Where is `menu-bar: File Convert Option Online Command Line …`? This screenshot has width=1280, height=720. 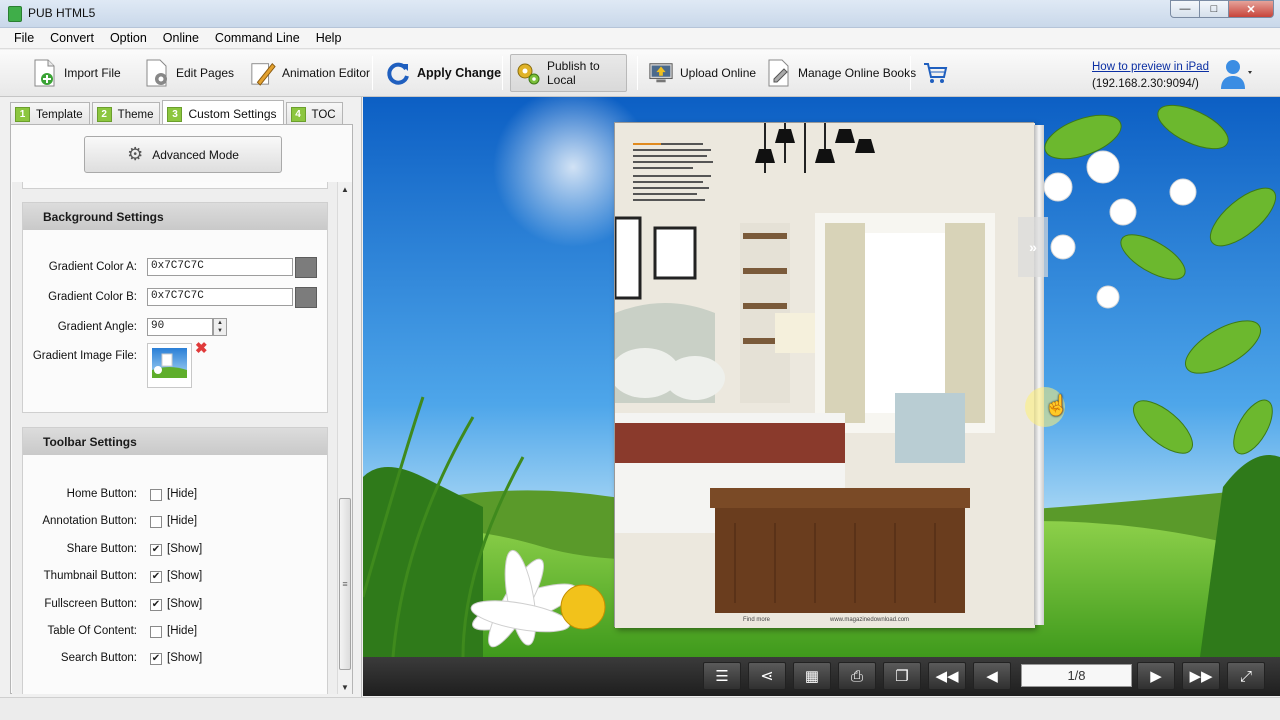
menu-bar: File Convert Option Online Command Line … is located at coordinates (640, 38).